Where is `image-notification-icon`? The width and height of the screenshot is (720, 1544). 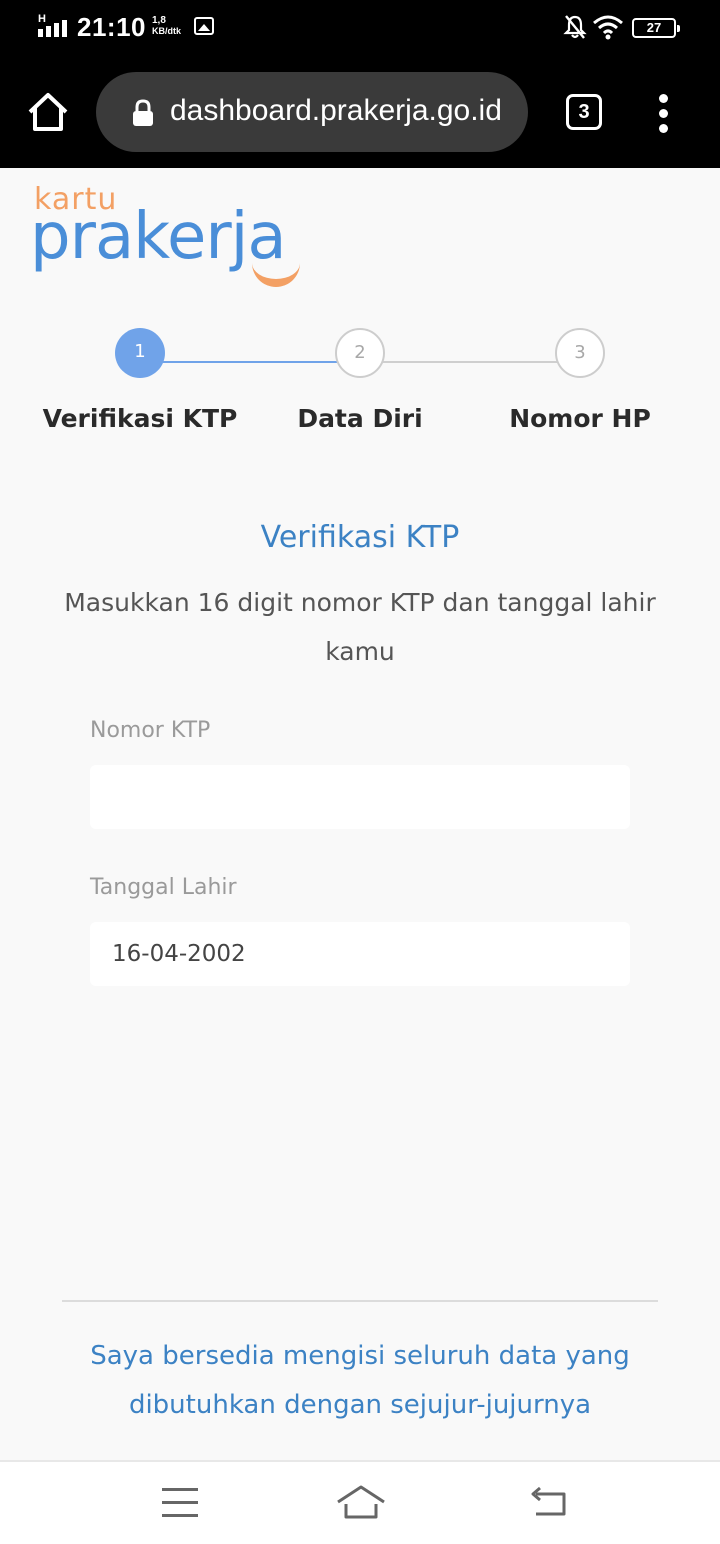 image-notification-icon is located at coordinates (204, 26).